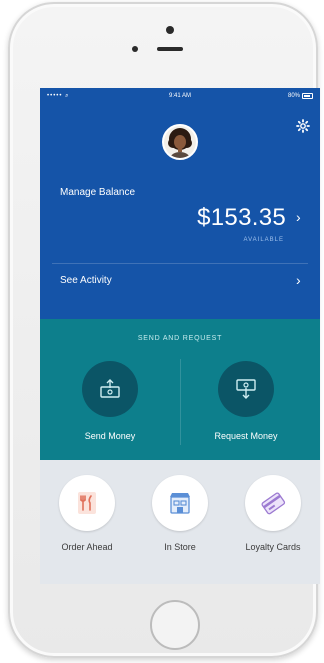 The image size is (324, 663). I want to click on send-money-icon, so click(110, 388).